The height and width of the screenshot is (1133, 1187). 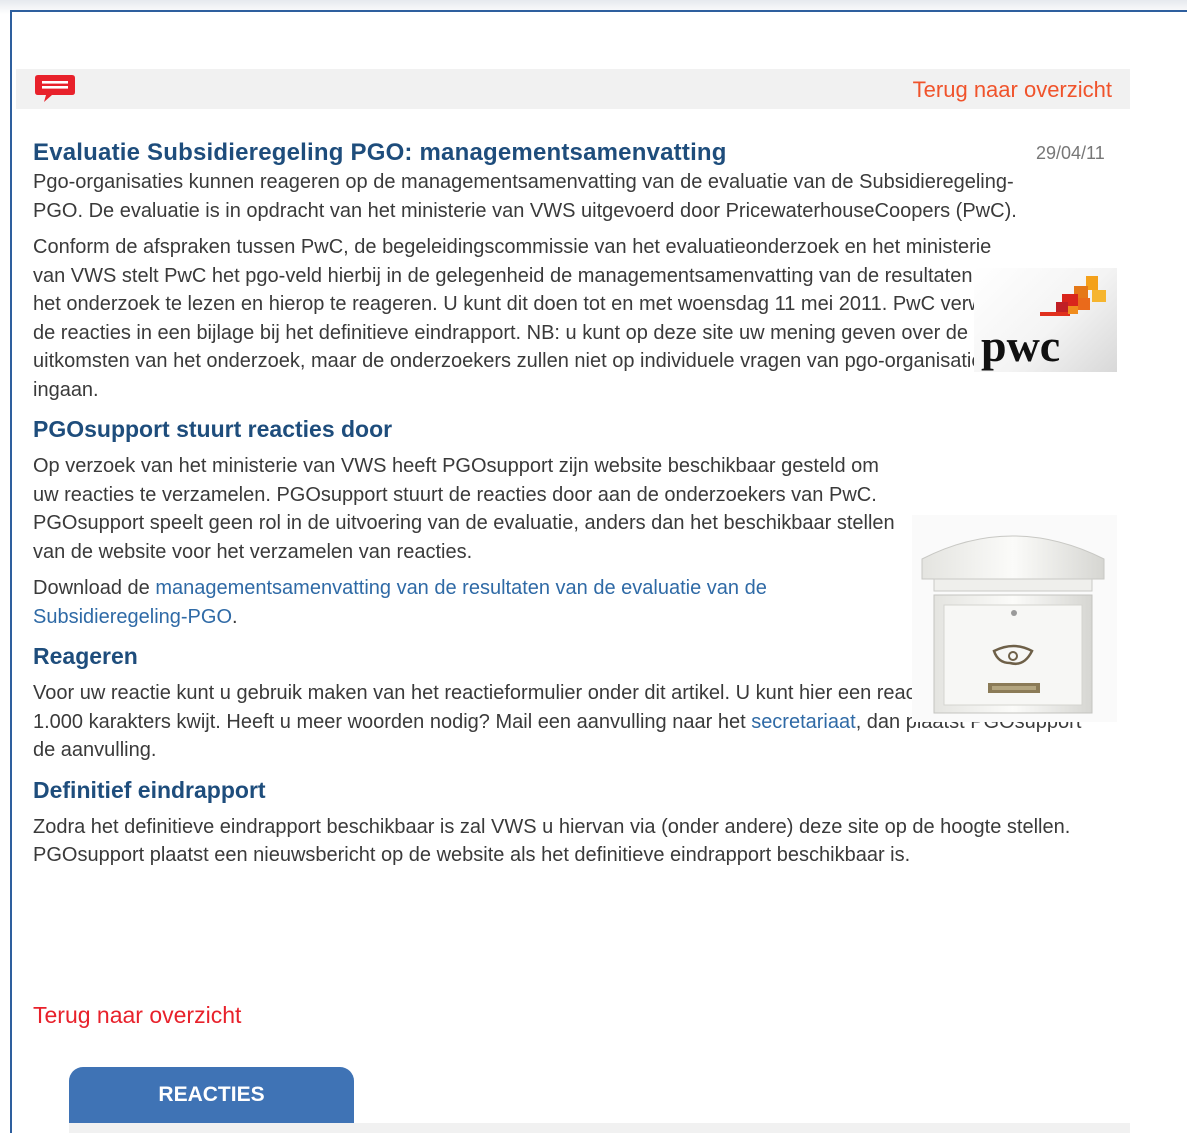 What do you see at coordinates (55, 88) in the screenshot?
I see `chat-bubble-icon` at bounding box center [55, 88].